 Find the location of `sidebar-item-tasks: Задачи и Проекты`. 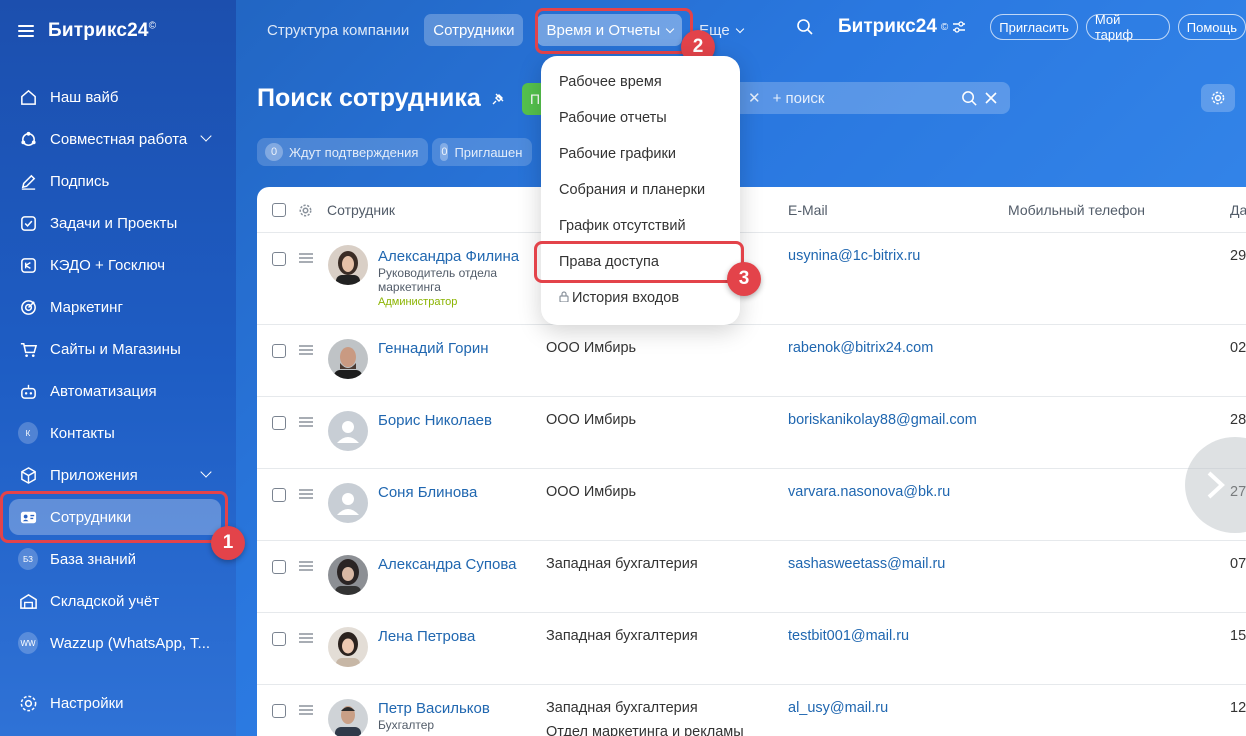

sidebar-item-tasks: Задачи и Проекты is located at coordinates (118, 223).